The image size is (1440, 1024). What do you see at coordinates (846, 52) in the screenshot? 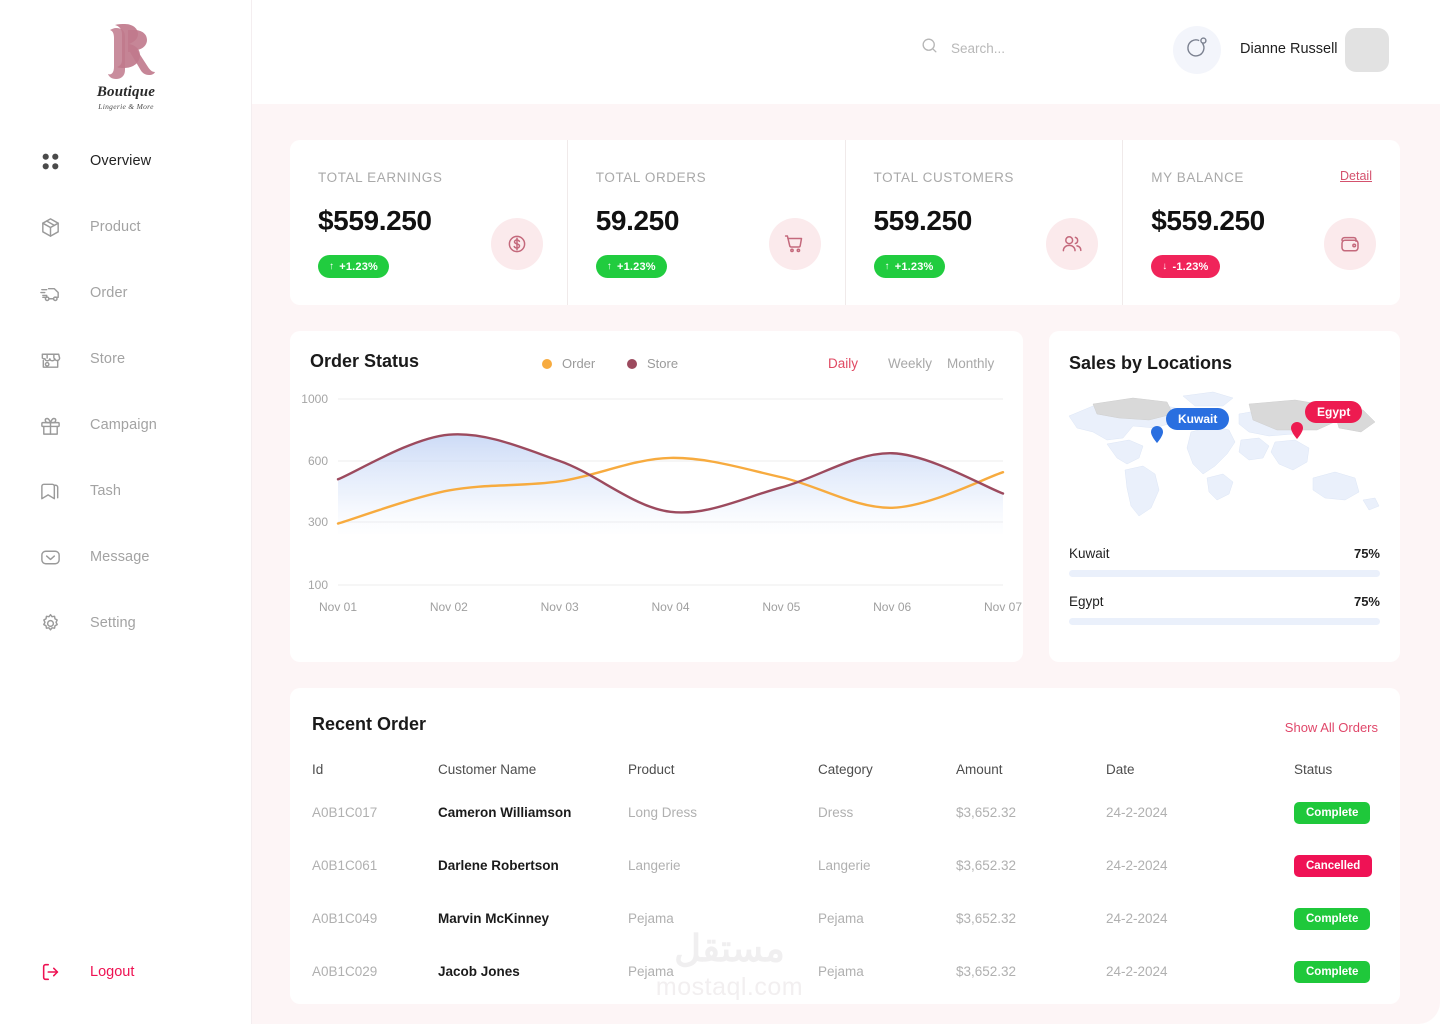
I see `topbar: Dianne Russell` at bounding box center [846, 52].